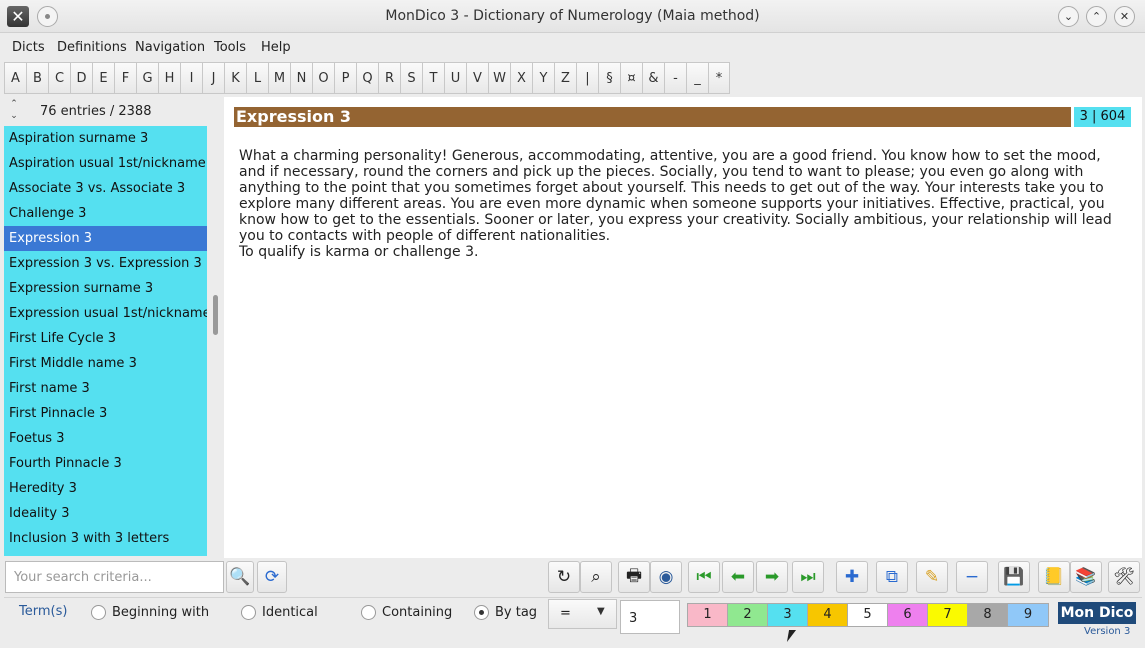 This screenshot has height=648, width=1145. I want to click on list-item: First Life Cycle 3, so click(105, 338).